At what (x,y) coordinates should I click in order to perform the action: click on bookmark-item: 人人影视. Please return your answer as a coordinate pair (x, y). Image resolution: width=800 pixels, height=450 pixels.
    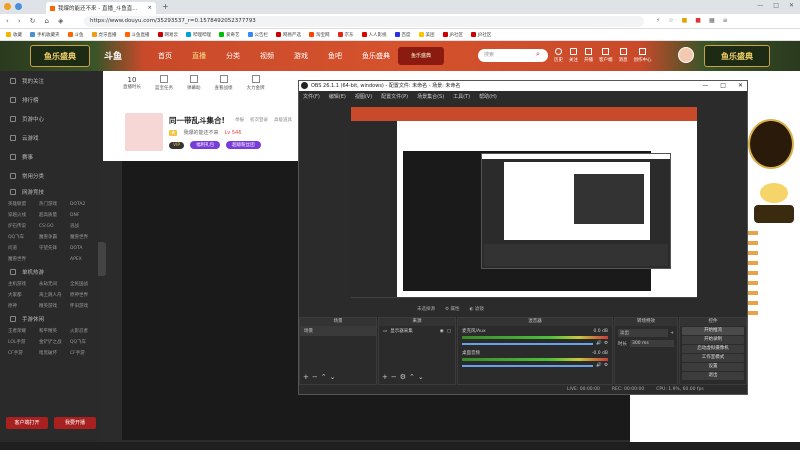
    Looking at the image, I should click on (374, 35).